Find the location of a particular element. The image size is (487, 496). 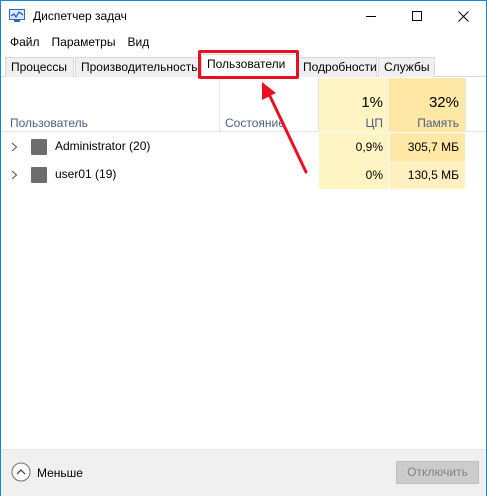

column-header: Пользователь Состояние 1% ЦП 32% Память is located at coordinates (243, 105).